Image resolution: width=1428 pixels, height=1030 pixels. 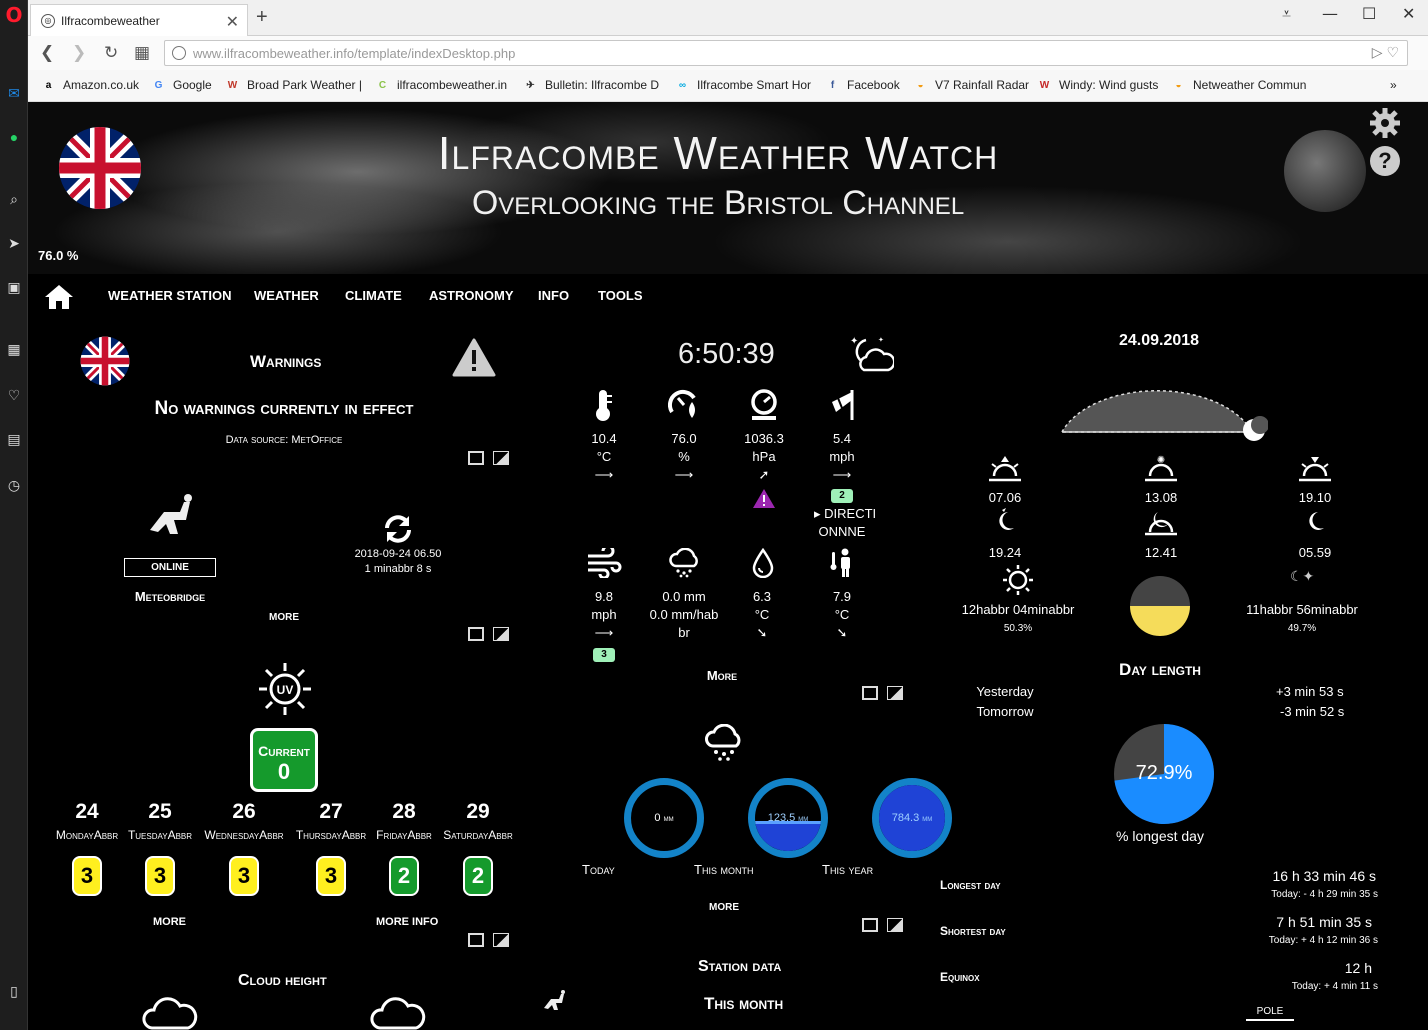 What do you see at coordinates (762, 614) in the screenshot?
I see `dewpoint-reading: 6.3 °C ➘` at bounding box center [762, 614].